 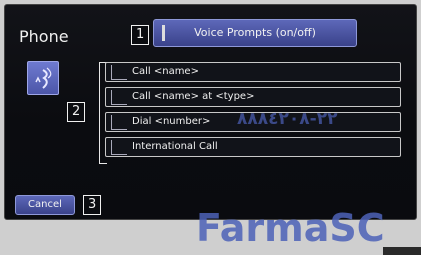 I want to click on voice-prompts-label: Voice Prompts (on/off), so click(x=255, y=32).